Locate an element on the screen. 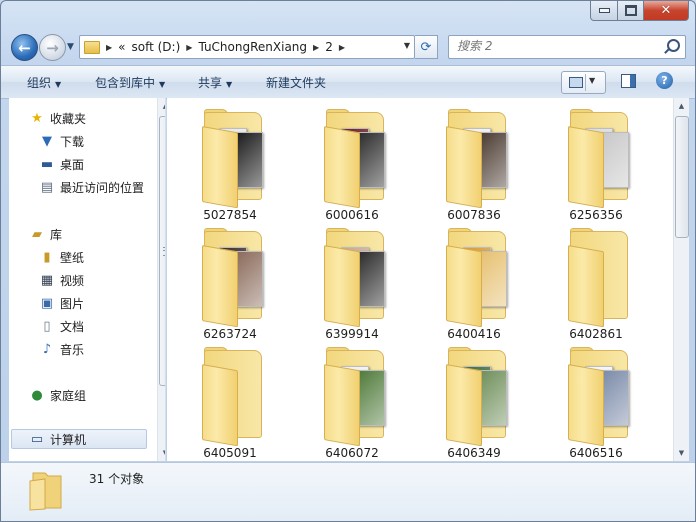 This screenshot has width=696, height=522. include-in-library-menu: 包含到库中 ▼ is located at coordinates (130, 82).